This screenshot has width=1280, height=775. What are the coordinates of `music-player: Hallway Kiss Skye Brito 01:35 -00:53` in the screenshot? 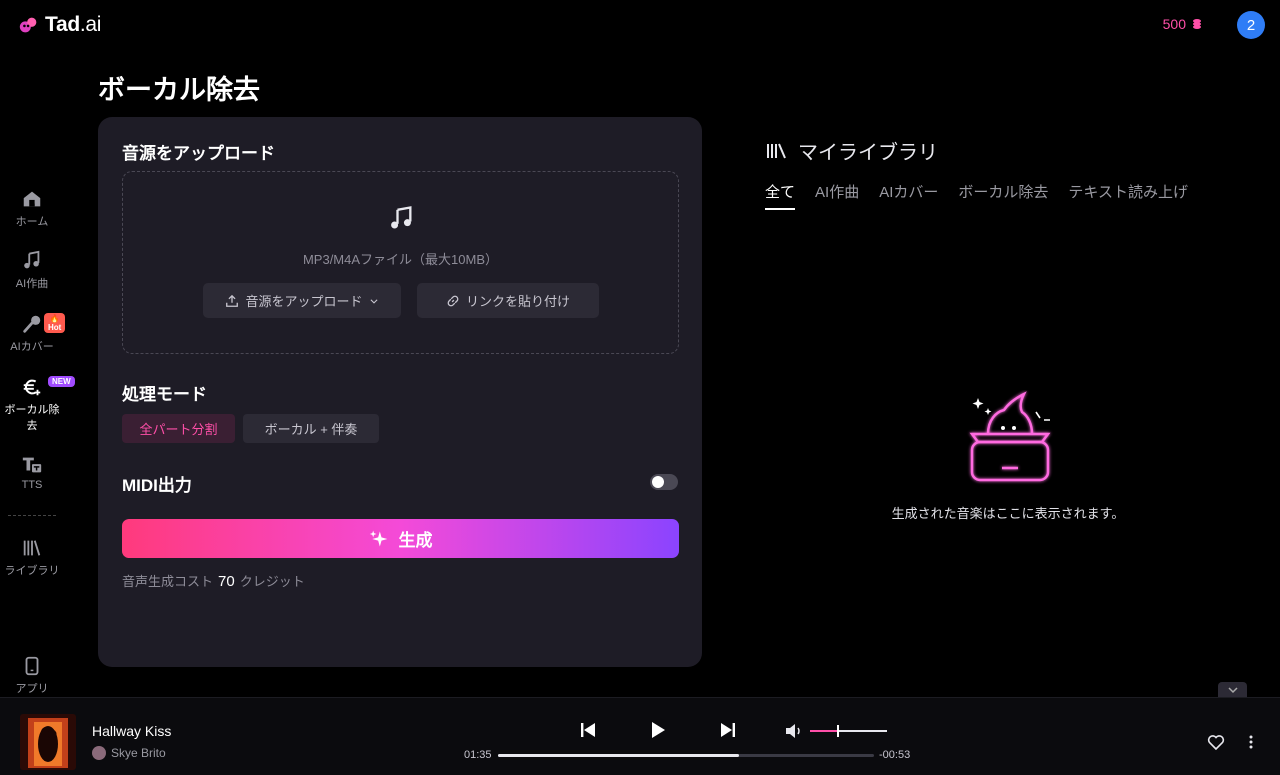 It's located at (640, 736).